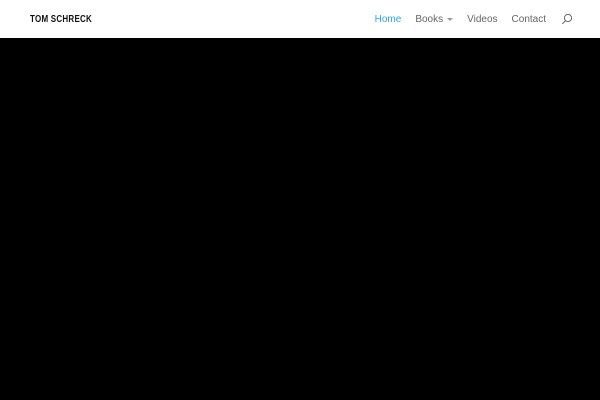  I want to click on nav-item-contact: Contact, so click(529, 19).